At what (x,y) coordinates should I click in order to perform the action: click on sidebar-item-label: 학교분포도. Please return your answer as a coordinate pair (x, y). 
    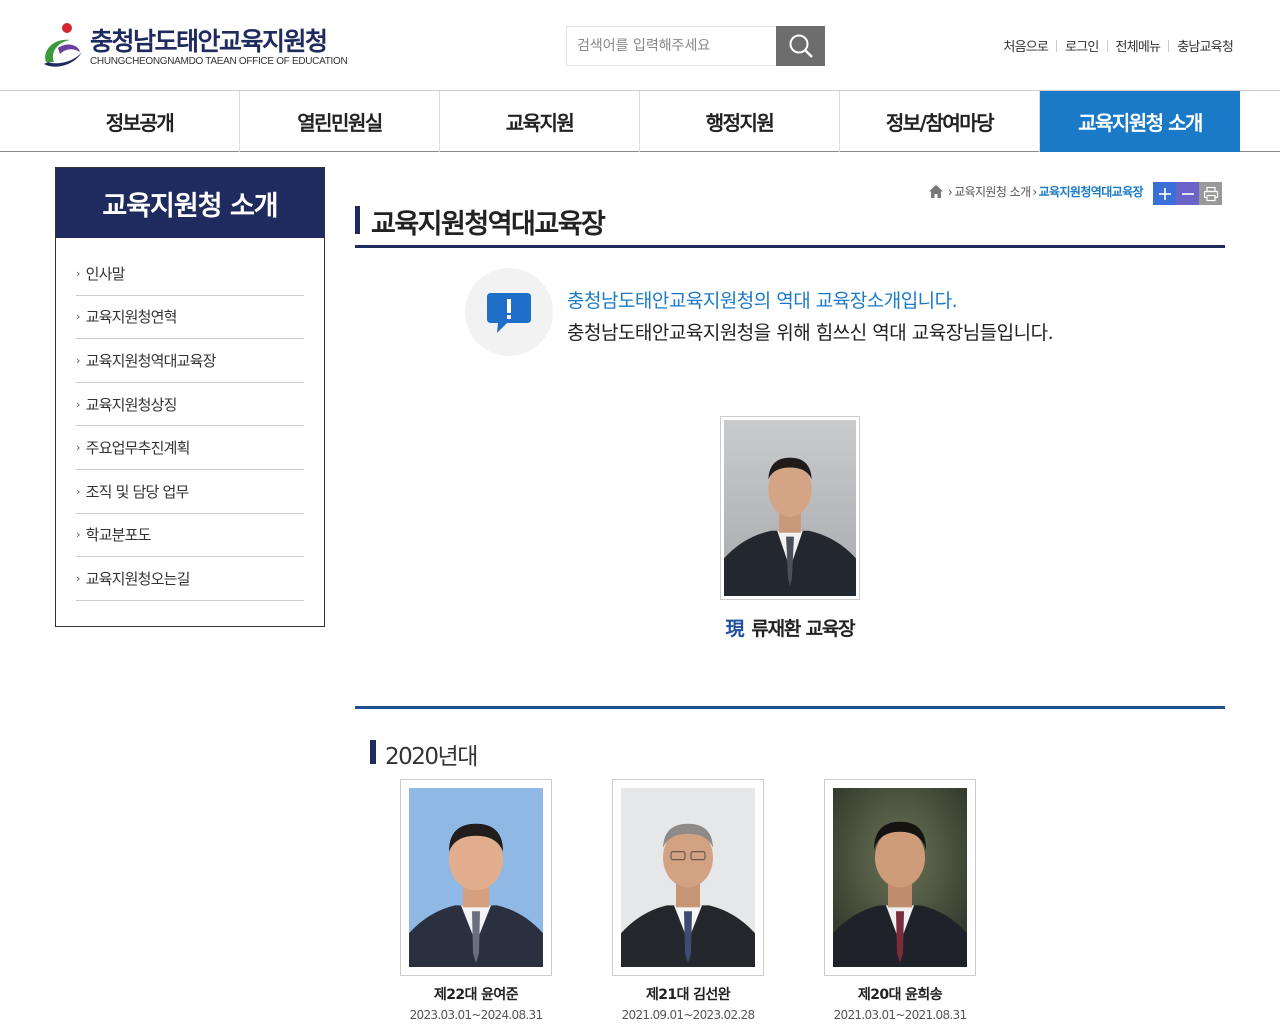
    Looking at the image, I should click on (118, 535).